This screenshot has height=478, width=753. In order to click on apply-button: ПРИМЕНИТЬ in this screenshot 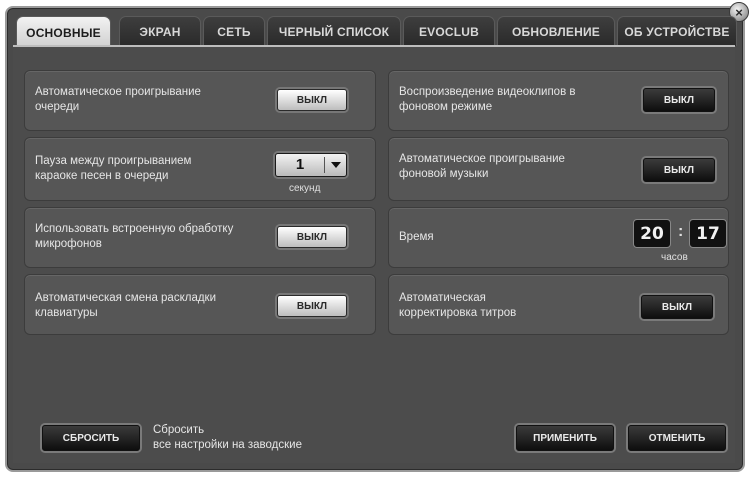, I will do `click(565, 438)`.